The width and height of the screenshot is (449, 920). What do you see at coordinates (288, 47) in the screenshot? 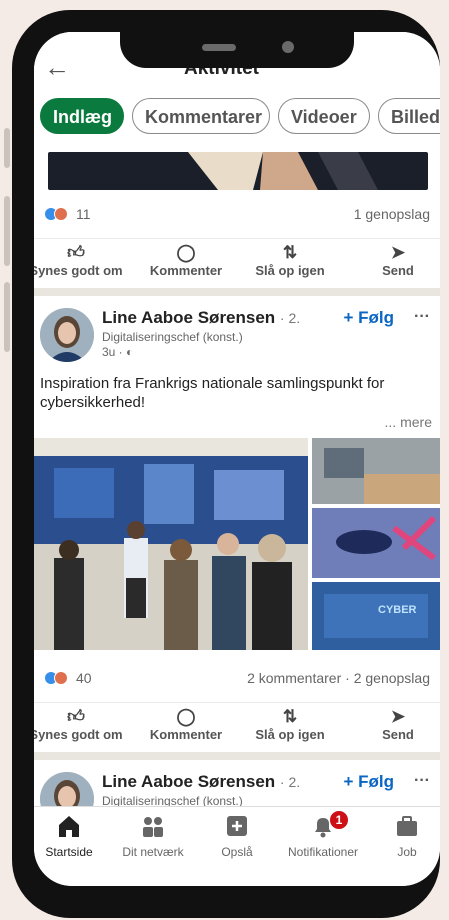
I see `camera` at bounding box center [288, 47].